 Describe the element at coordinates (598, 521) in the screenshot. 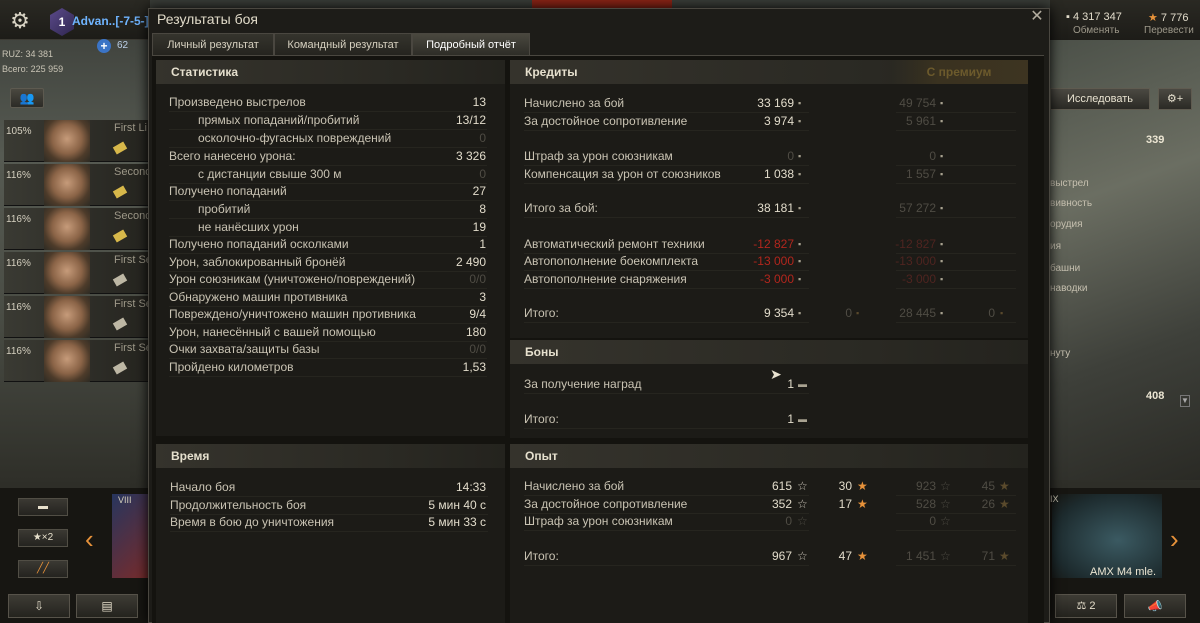

I see `xp-label: Штраф за урон союзникам` at that location.